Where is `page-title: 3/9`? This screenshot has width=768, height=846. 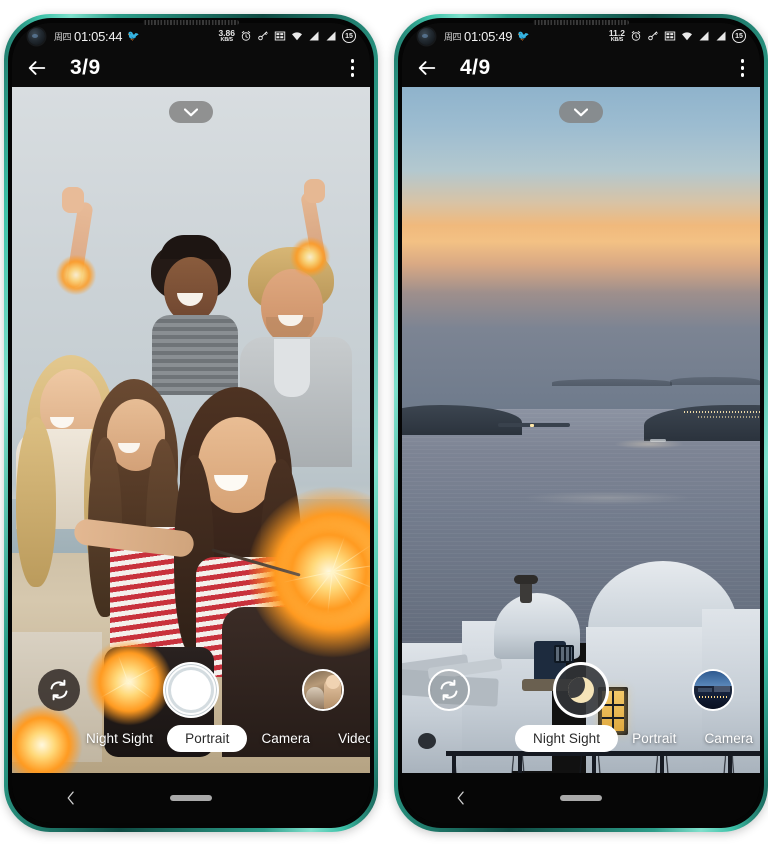 page-title: 3/9 is located at coordinates (85, 67).